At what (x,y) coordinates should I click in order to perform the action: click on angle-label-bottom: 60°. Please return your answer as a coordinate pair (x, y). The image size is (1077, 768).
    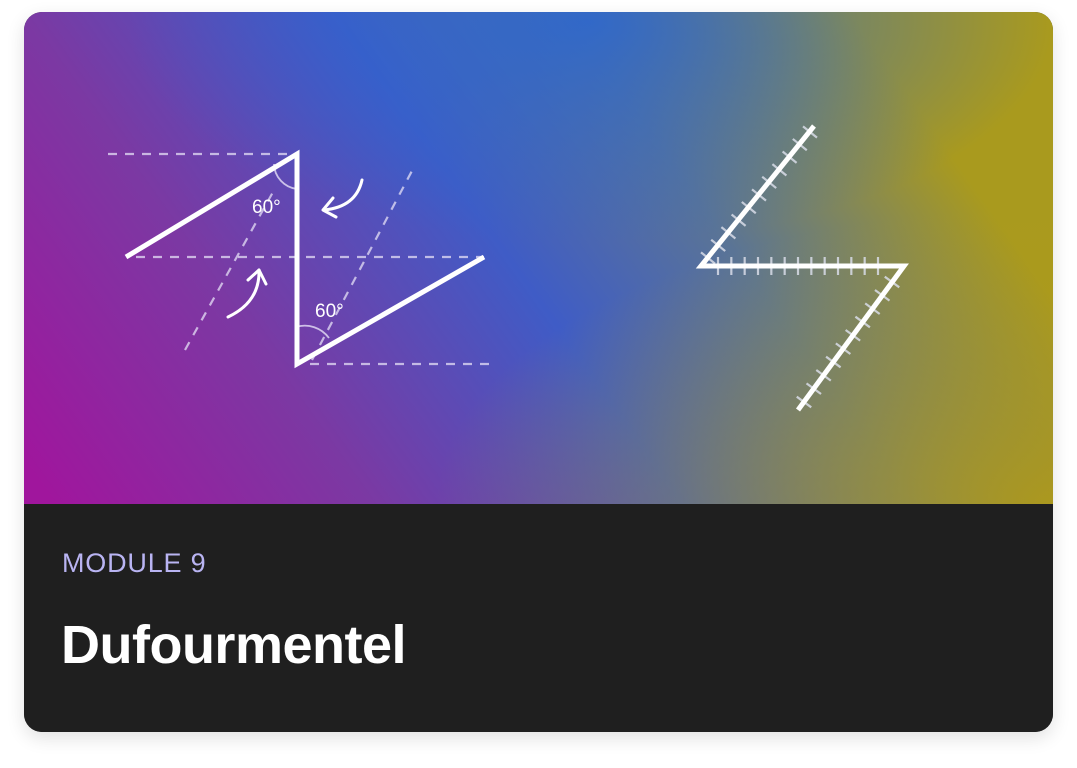
    Looking at the image, I should click on (329, 311).